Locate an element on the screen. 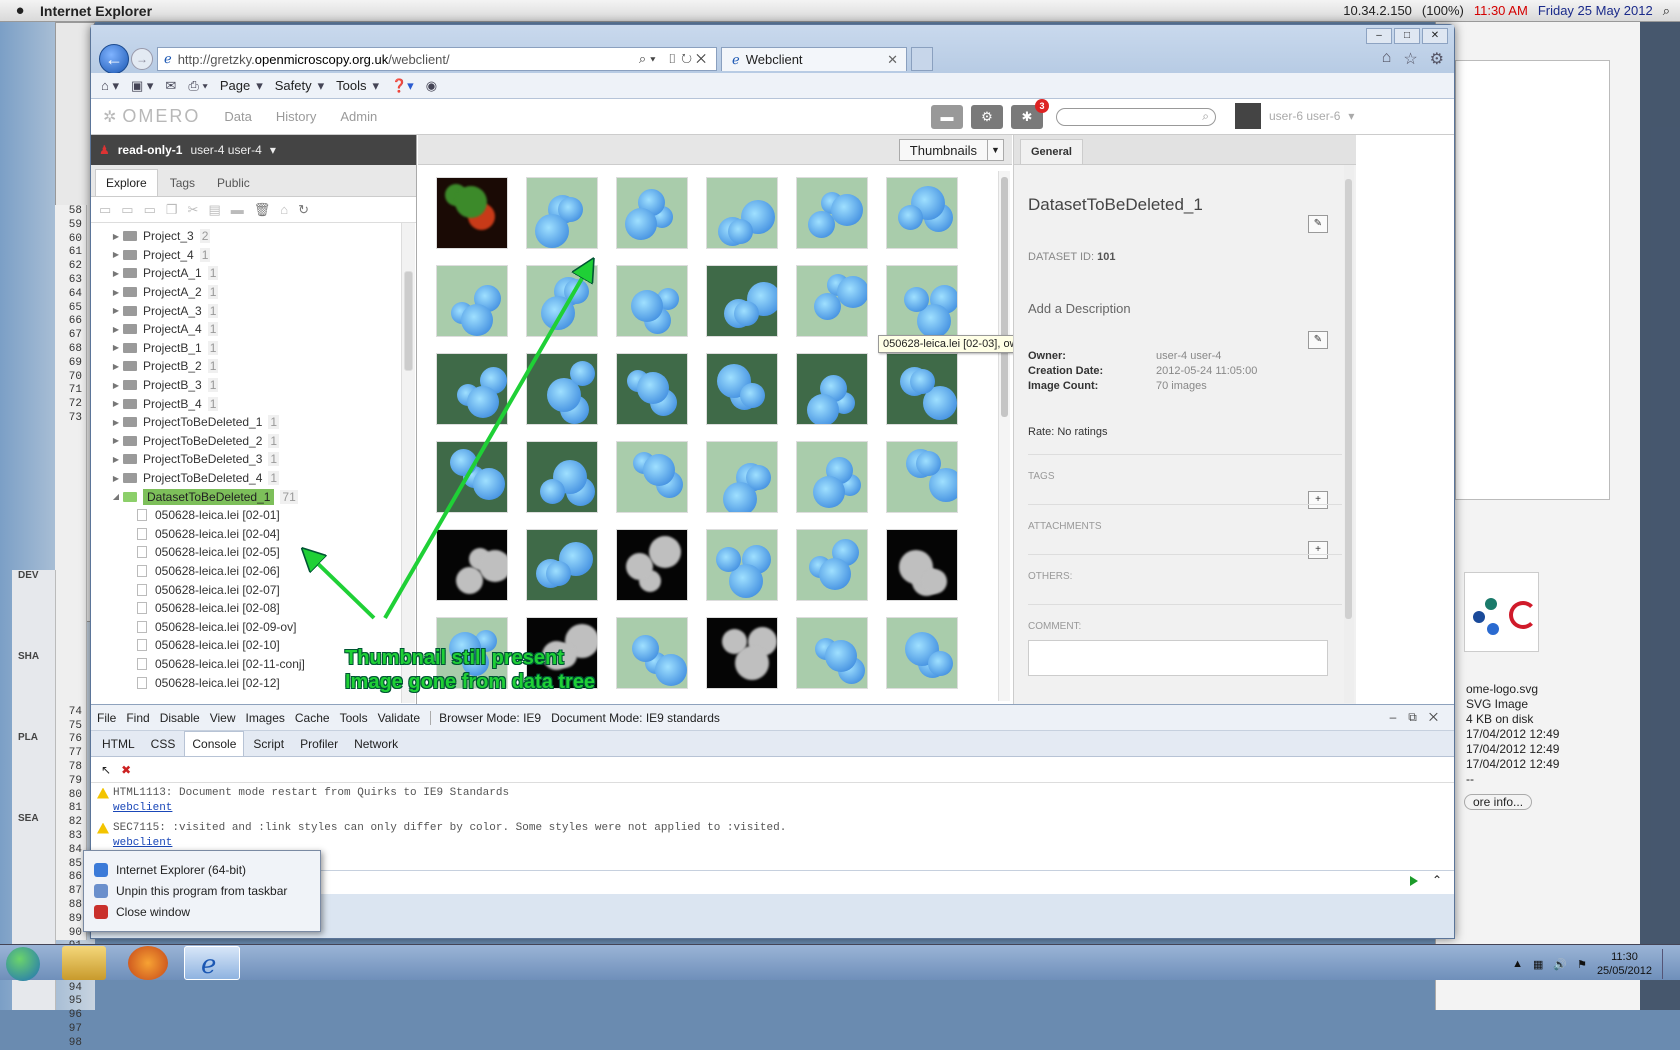 Image resolution: width=1680 pixels, height=1050 pixels. apple-menu-icon: ● is located at coordinates (20, 10).